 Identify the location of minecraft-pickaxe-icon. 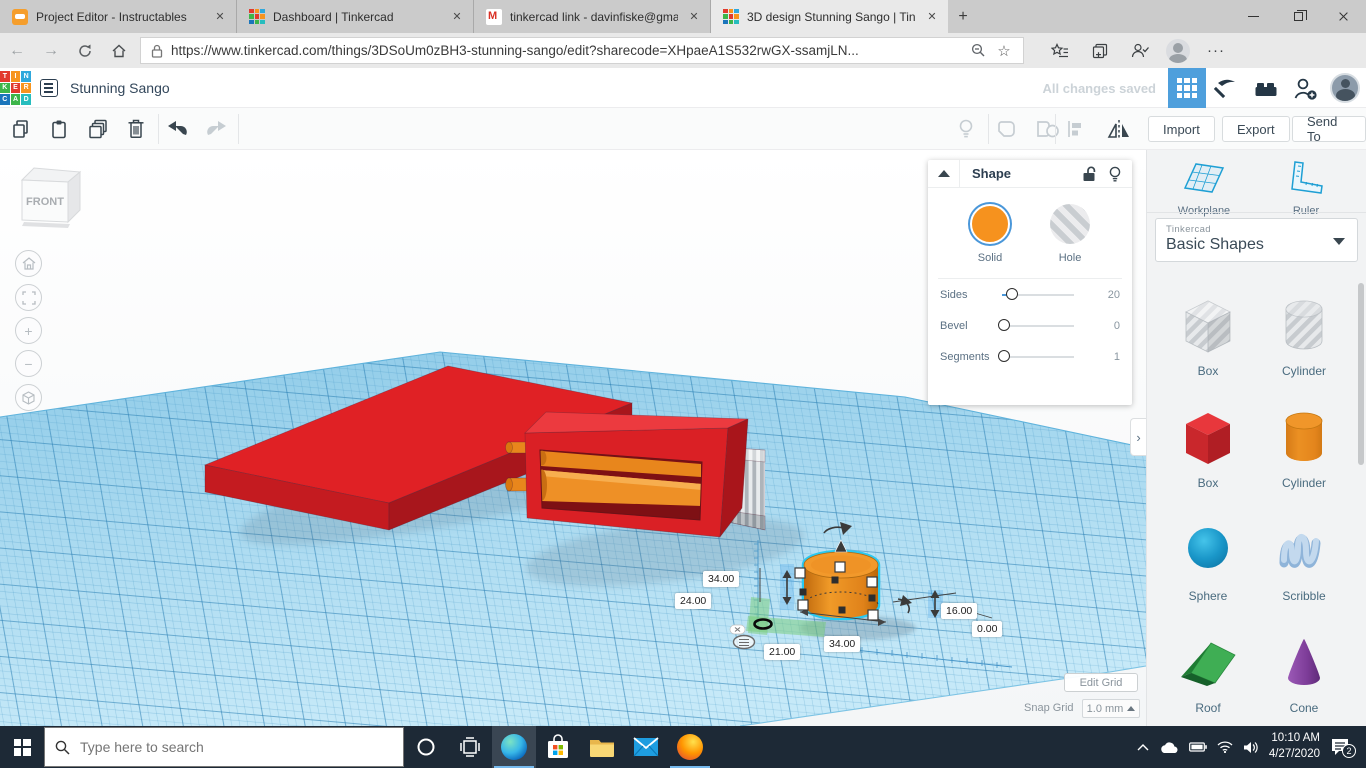
(1226, 89).